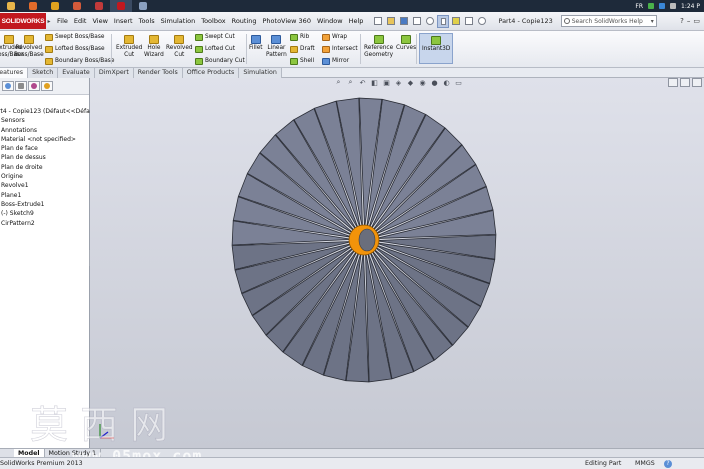 The height and width of the screenshot is (469, 704). Describe the element at coordinates (44, 223) in the screenshot. I see `tree-node: CirPattern2` at that location.